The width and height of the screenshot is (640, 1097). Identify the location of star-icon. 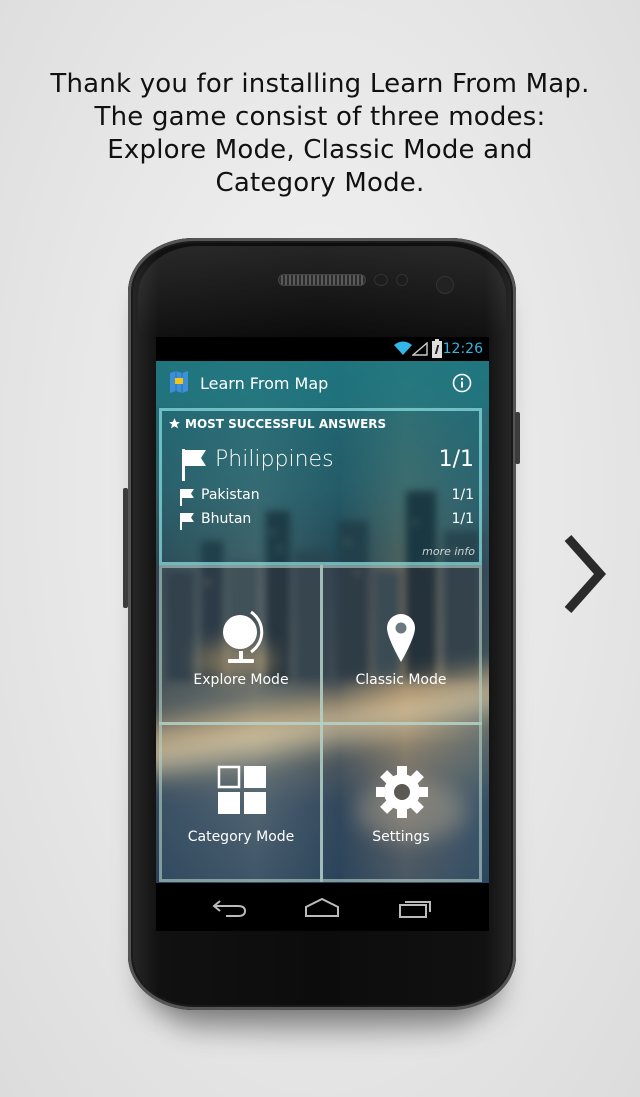
(174, 423).